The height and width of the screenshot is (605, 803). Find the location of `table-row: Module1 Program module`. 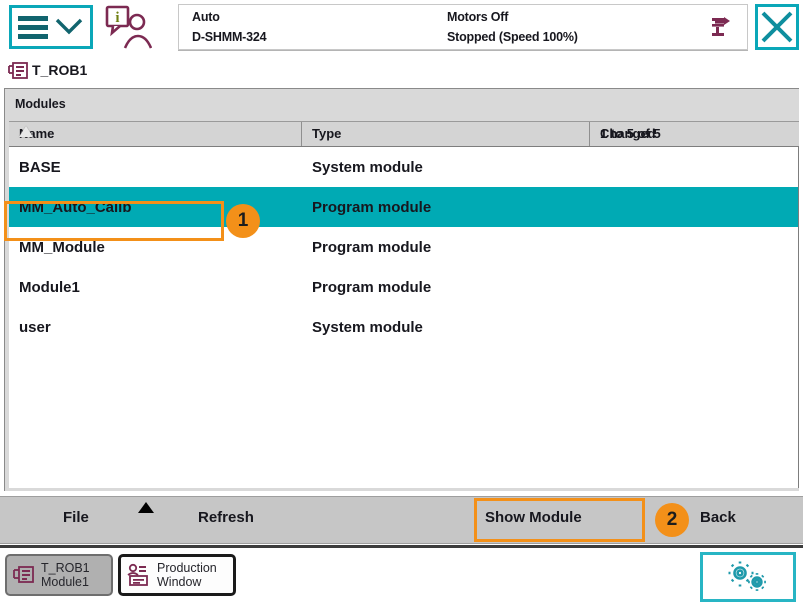

table-row: Module1 Program module is located at coordinates (403, 287).